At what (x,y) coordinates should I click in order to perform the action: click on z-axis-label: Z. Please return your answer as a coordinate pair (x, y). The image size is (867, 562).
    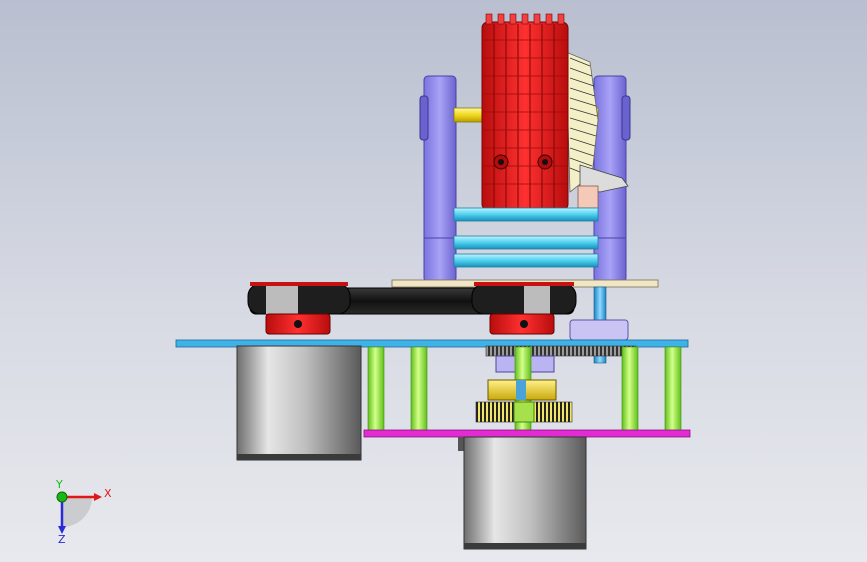
    Looking at the image, I should click on (62, 539).